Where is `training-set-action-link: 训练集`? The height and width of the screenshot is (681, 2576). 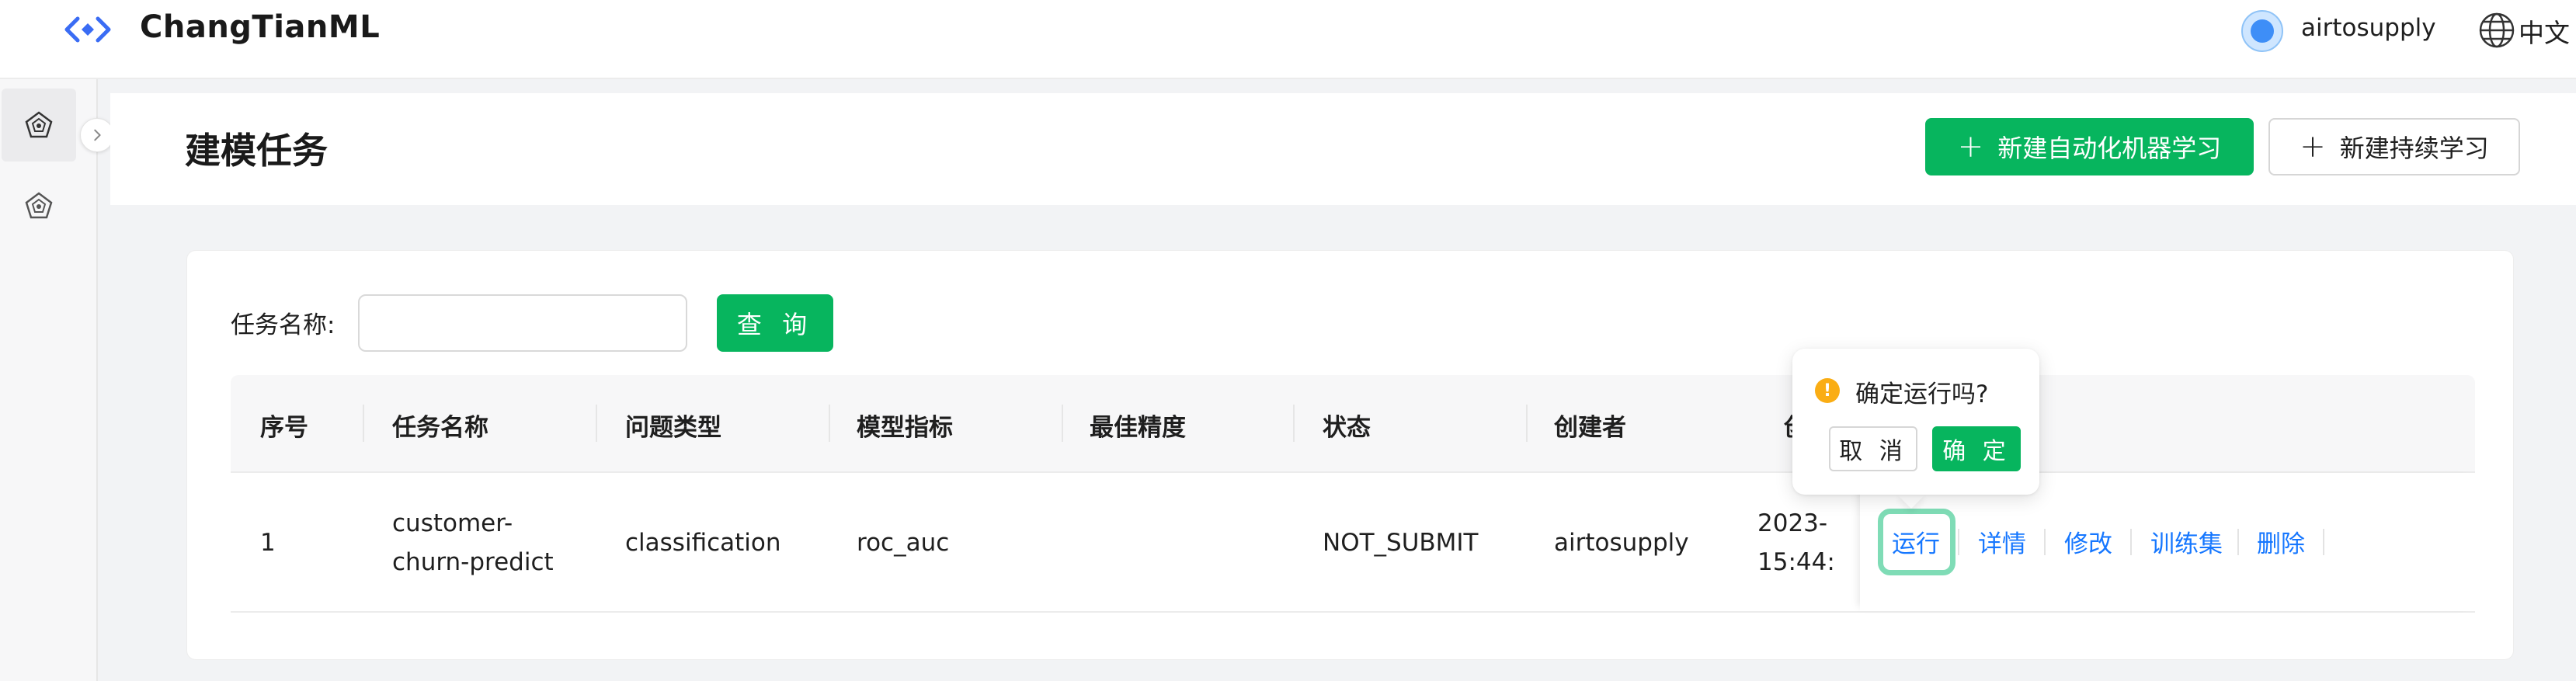
training-set-action-link: 训练集 is located at coordinates (2186, 541).